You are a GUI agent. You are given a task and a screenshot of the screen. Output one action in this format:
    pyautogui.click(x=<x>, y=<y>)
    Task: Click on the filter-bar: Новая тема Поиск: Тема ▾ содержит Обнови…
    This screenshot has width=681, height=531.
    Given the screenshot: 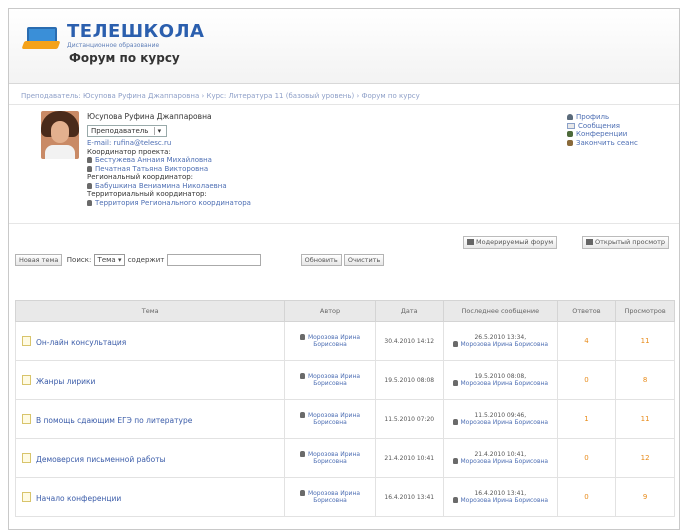 What is the action you would take?
    pyautogui.click(x=200, y=260)
    